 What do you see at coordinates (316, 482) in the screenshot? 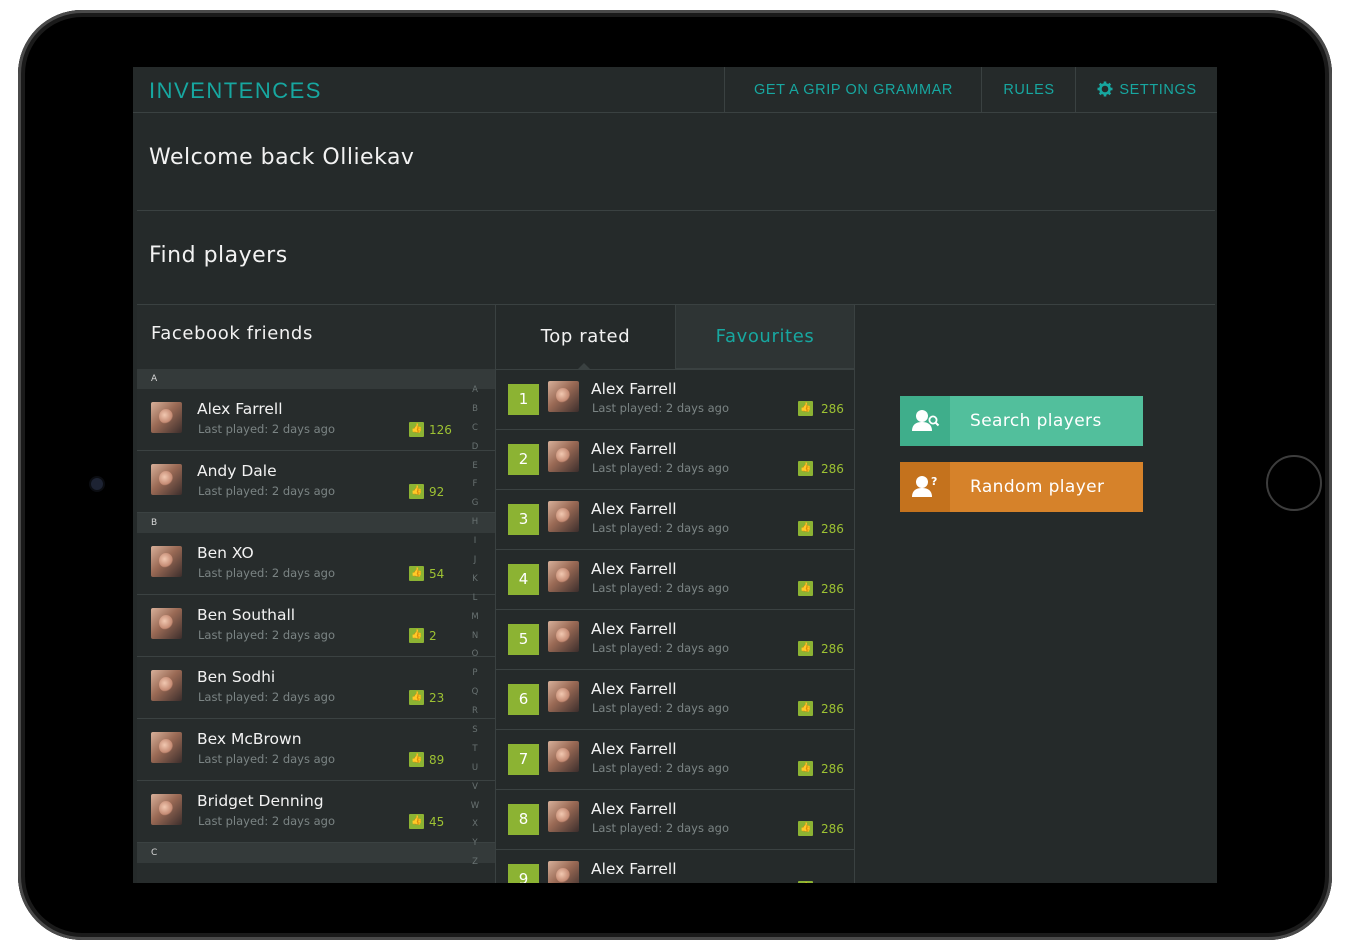
I see `friend-row: Andy Dale Last played: 2 days ago 92` at bounding box center [316, 482].